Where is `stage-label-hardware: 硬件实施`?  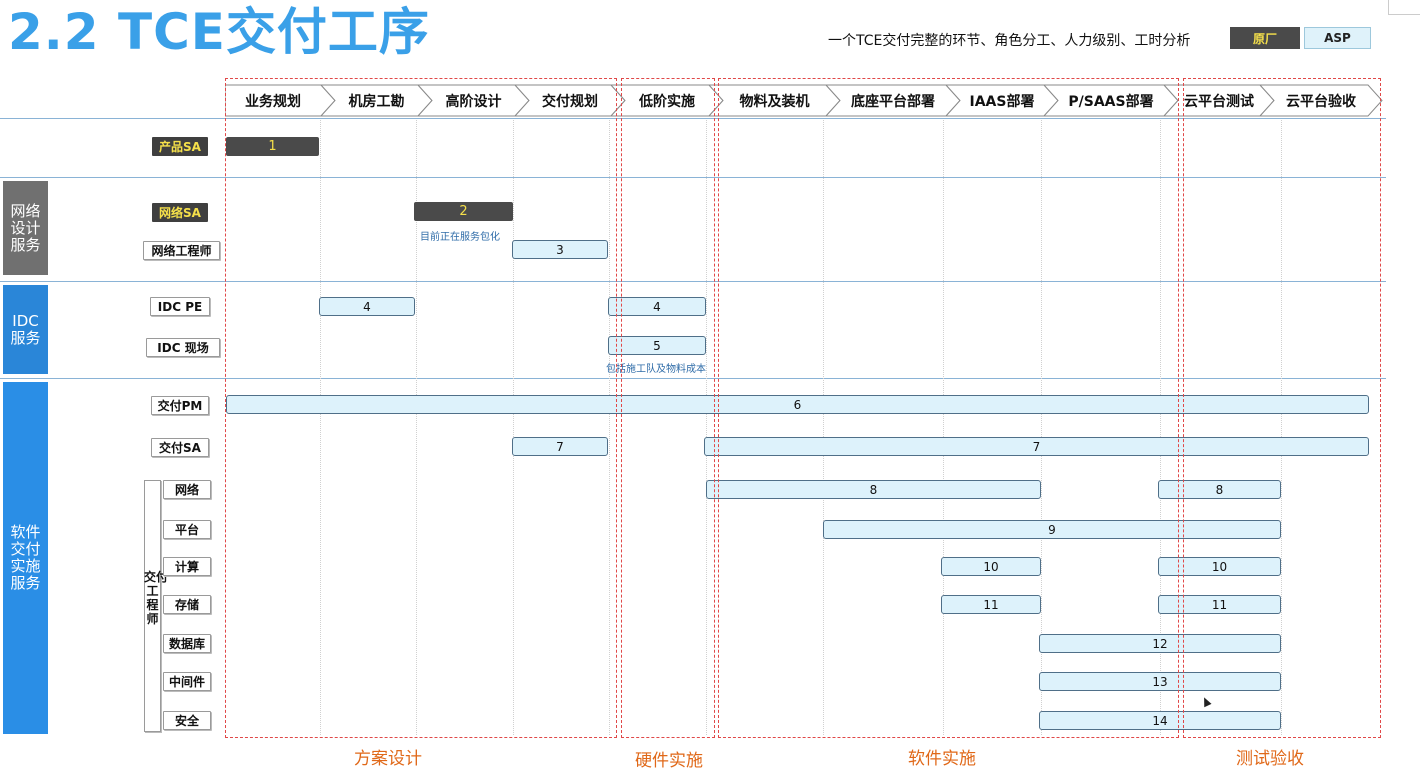
stage-label-hardware: 硬件实施 is located at coordinates (669, 761).